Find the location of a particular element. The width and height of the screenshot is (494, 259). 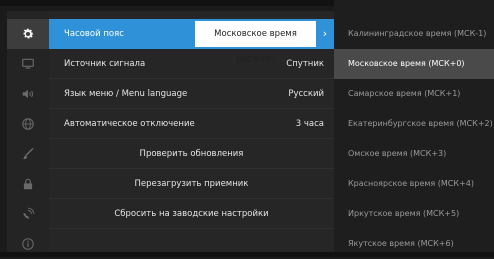

settings-sidebar is located at coordinates (28, 134).